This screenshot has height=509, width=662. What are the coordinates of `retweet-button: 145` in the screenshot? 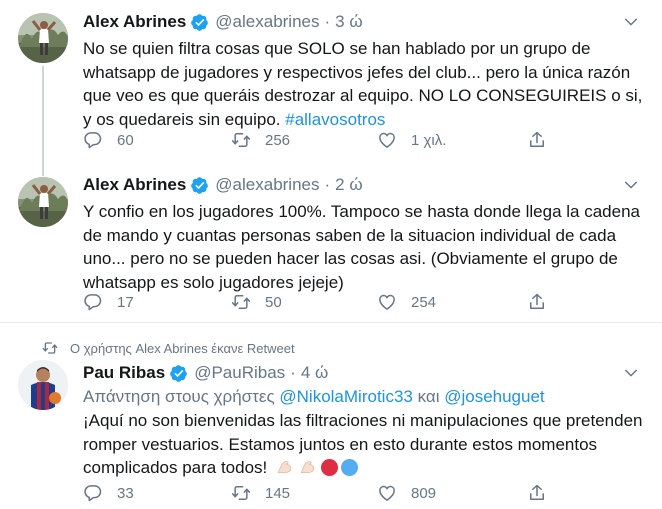 It's located at (260, 493).